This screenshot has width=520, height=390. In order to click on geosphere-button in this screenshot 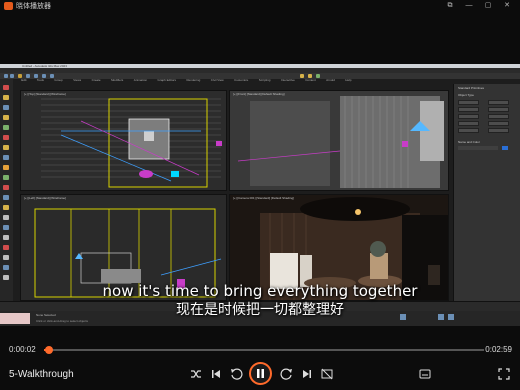, I will do `click(498, 109)`.